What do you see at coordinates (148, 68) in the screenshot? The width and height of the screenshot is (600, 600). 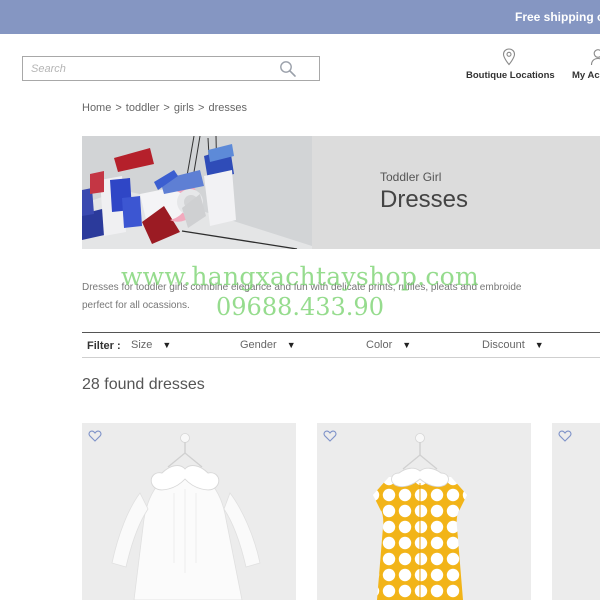 I see `search-input` at bounding box center [148, 68].